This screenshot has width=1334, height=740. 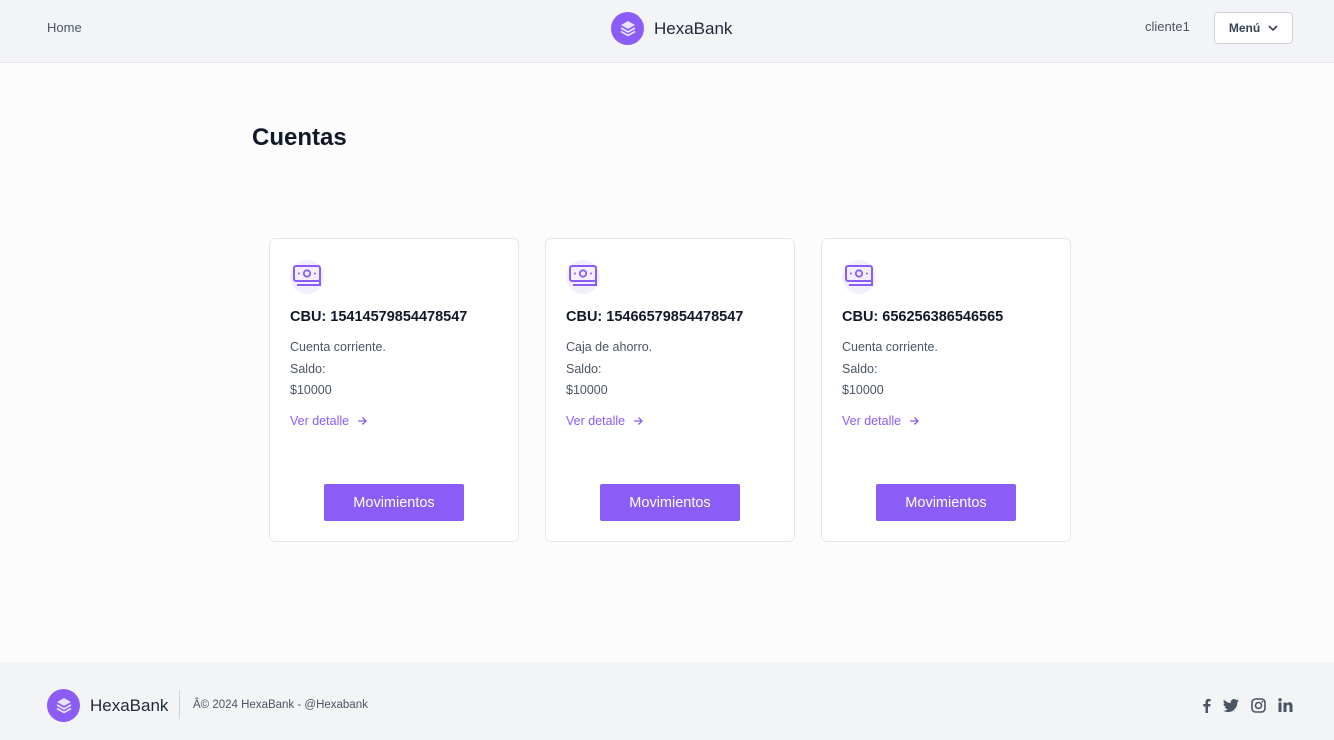 I want to click on page-title: Cuentas, so click(x=299, y=137).